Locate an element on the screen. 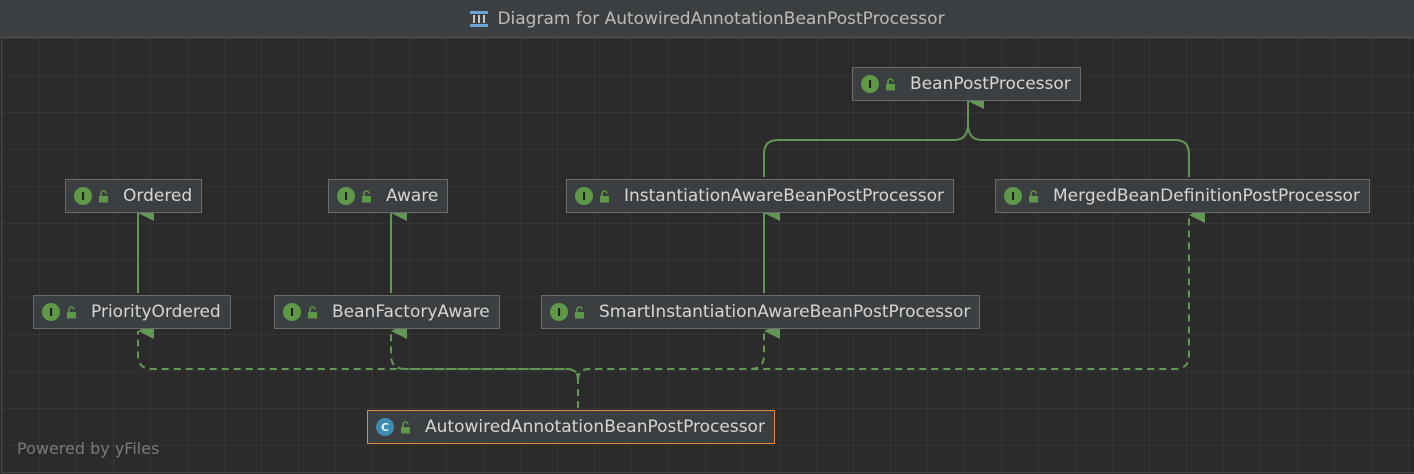  node-label: SmartInstantiationAwareBeanPostProcessor is located at coordinates (785, 312).